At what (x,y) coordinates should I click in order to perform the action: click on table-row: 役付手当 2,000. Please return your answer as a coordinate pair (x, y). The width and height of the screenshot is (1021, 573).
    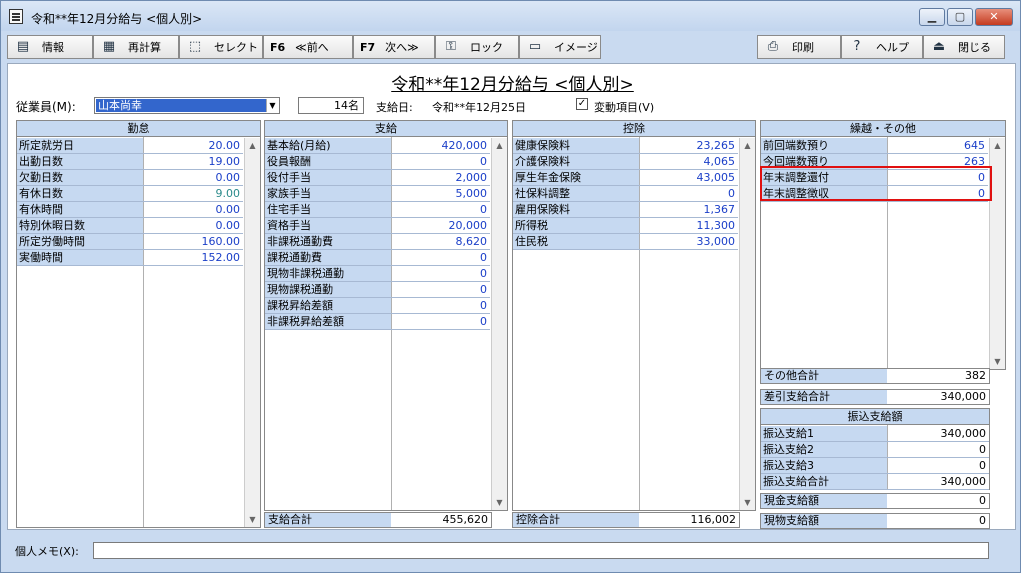
    Looking at the image, I should click on (377, 178).